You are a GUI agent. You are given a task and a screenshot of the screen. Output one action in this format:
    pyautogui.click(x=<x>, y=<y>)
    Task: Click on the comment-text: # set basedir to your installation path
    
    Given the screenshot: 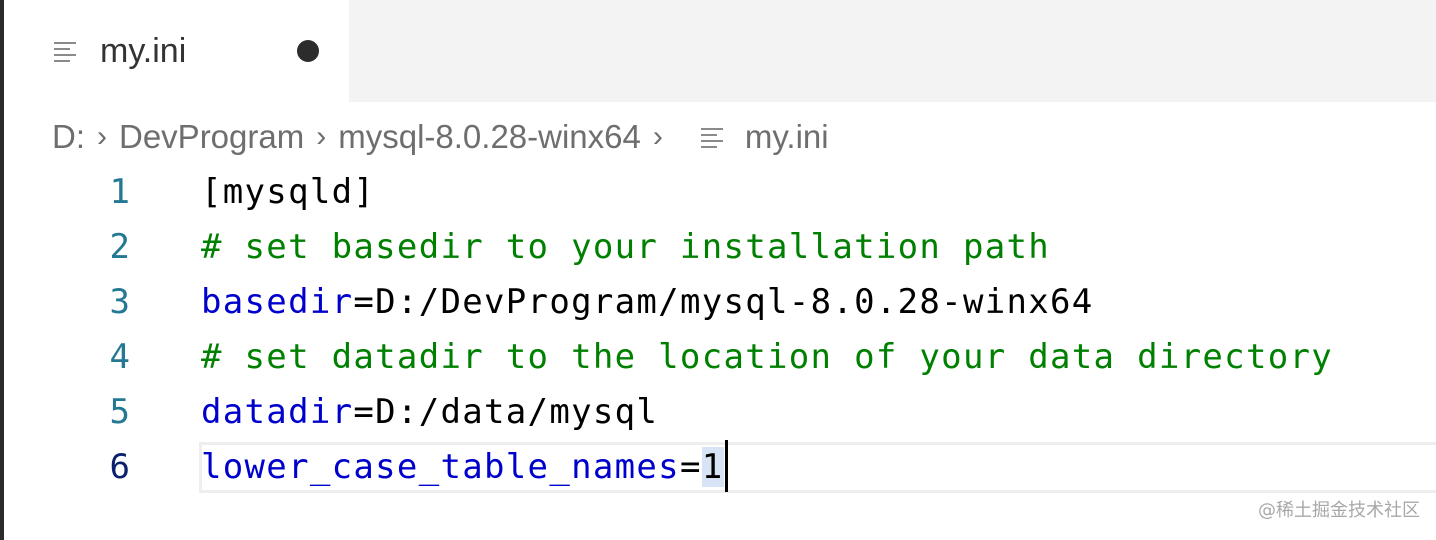 What is the action you would take?
    pyautogui.click(x=626, y=247)
    